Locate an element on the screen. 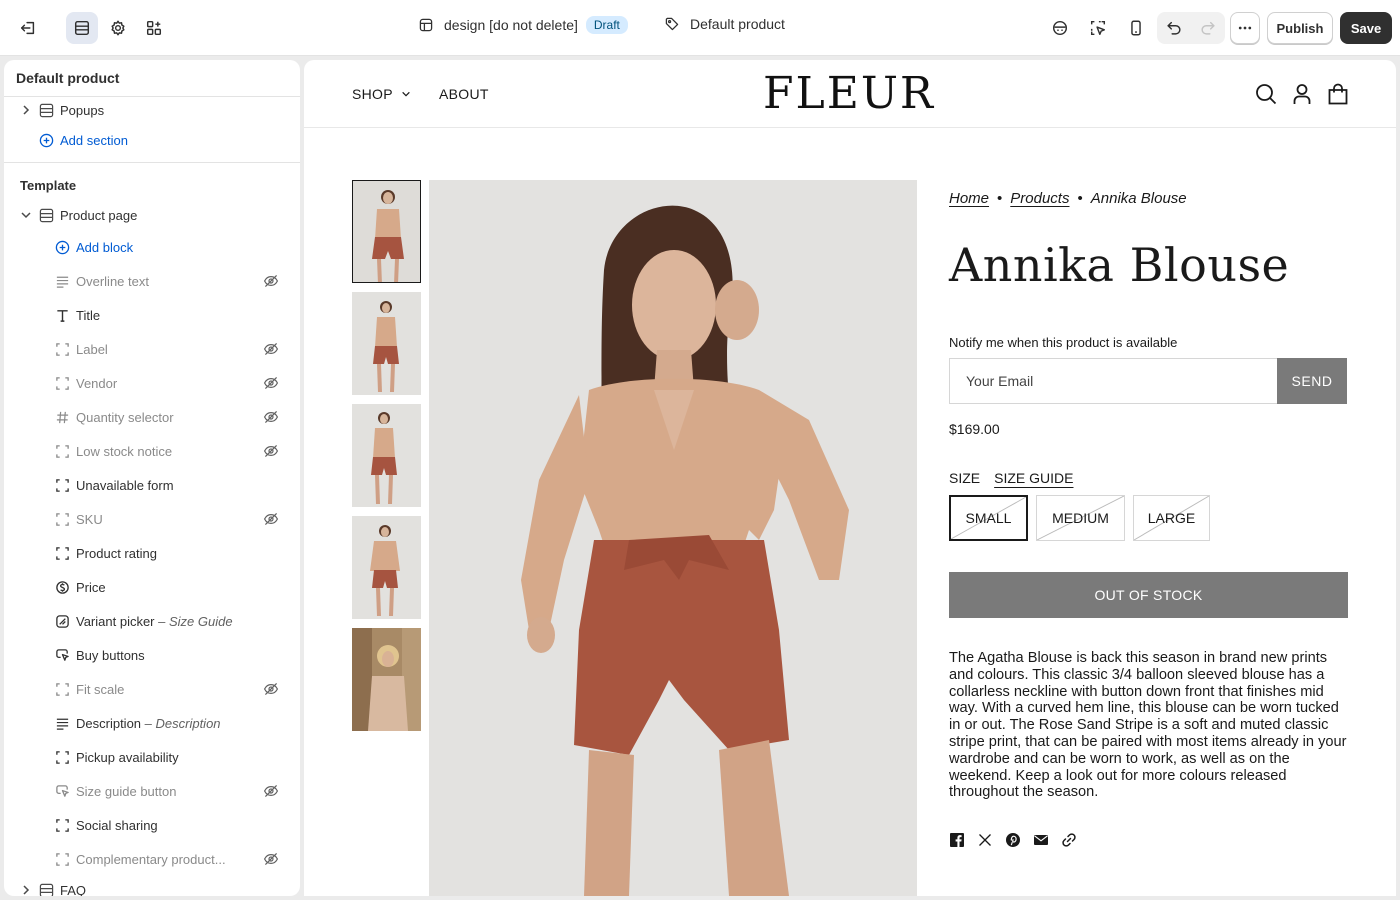 Image resolution: width=1400 pixels, height=900 pixels. facebook-icon is located at coordinates (957, 840).